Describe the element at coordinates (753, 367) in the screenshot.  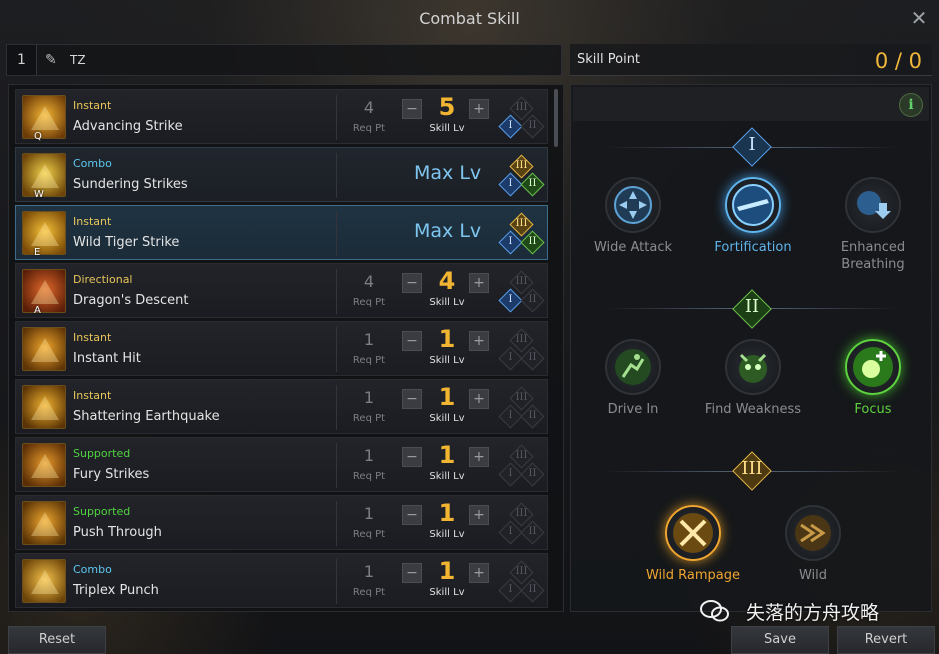
I see `find-weakness-icon` at that location.